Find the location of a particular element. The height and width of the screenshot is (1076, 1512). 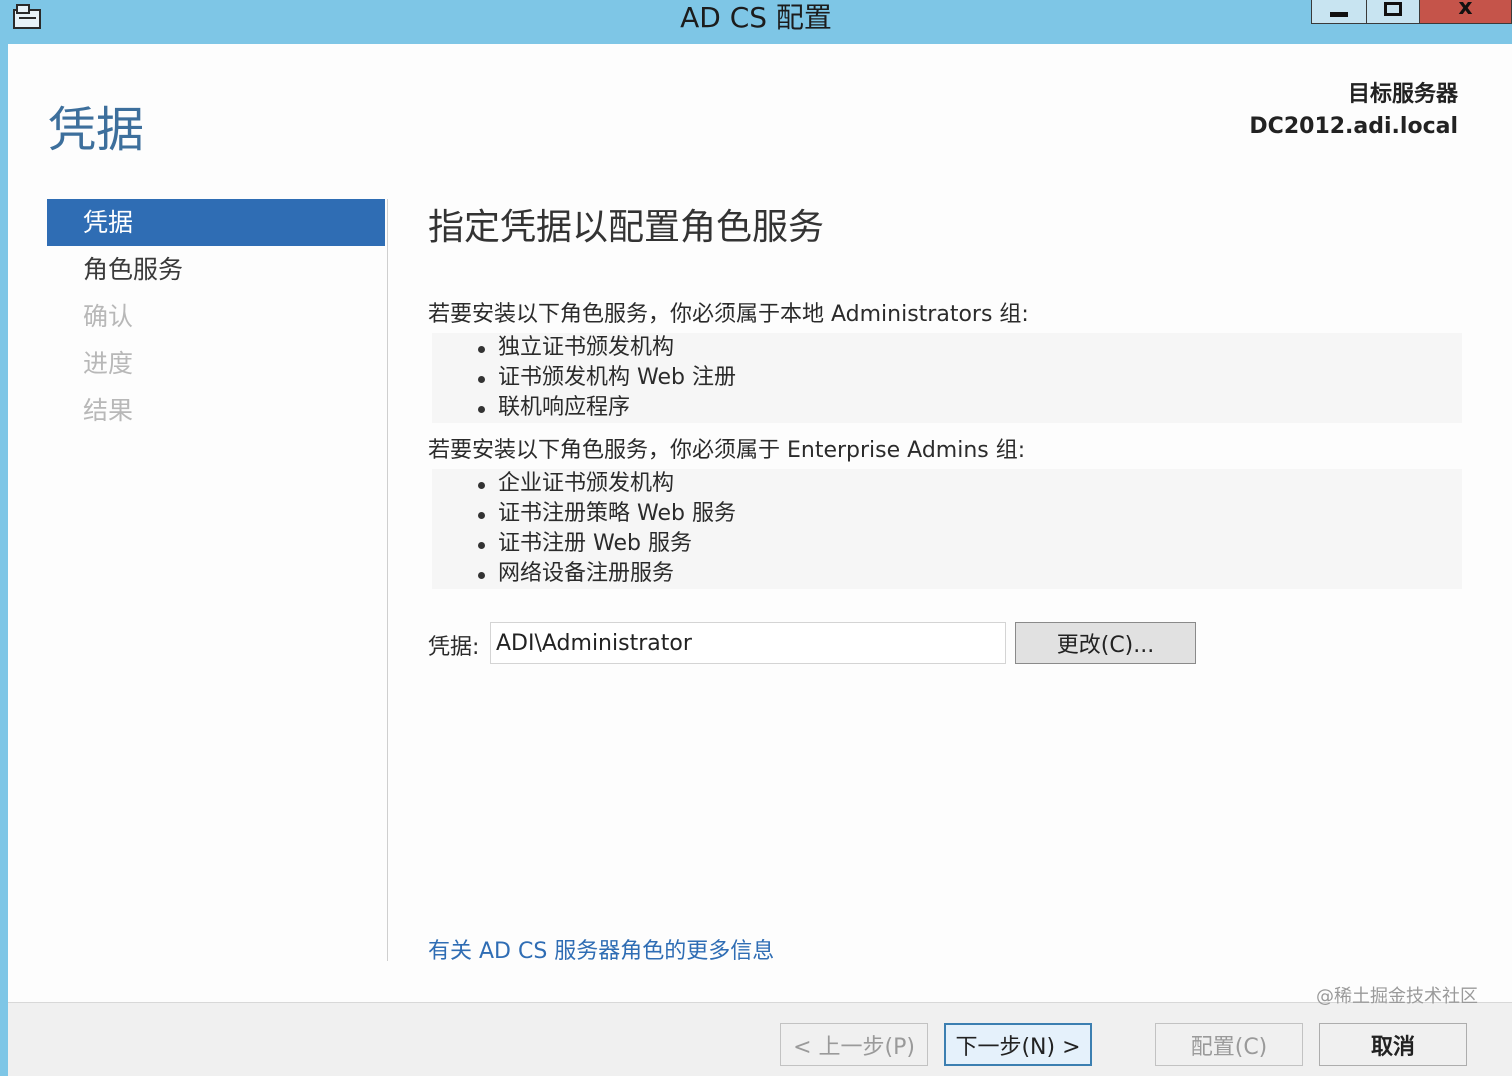

maximize-button is located at coordinates (1393, 12).